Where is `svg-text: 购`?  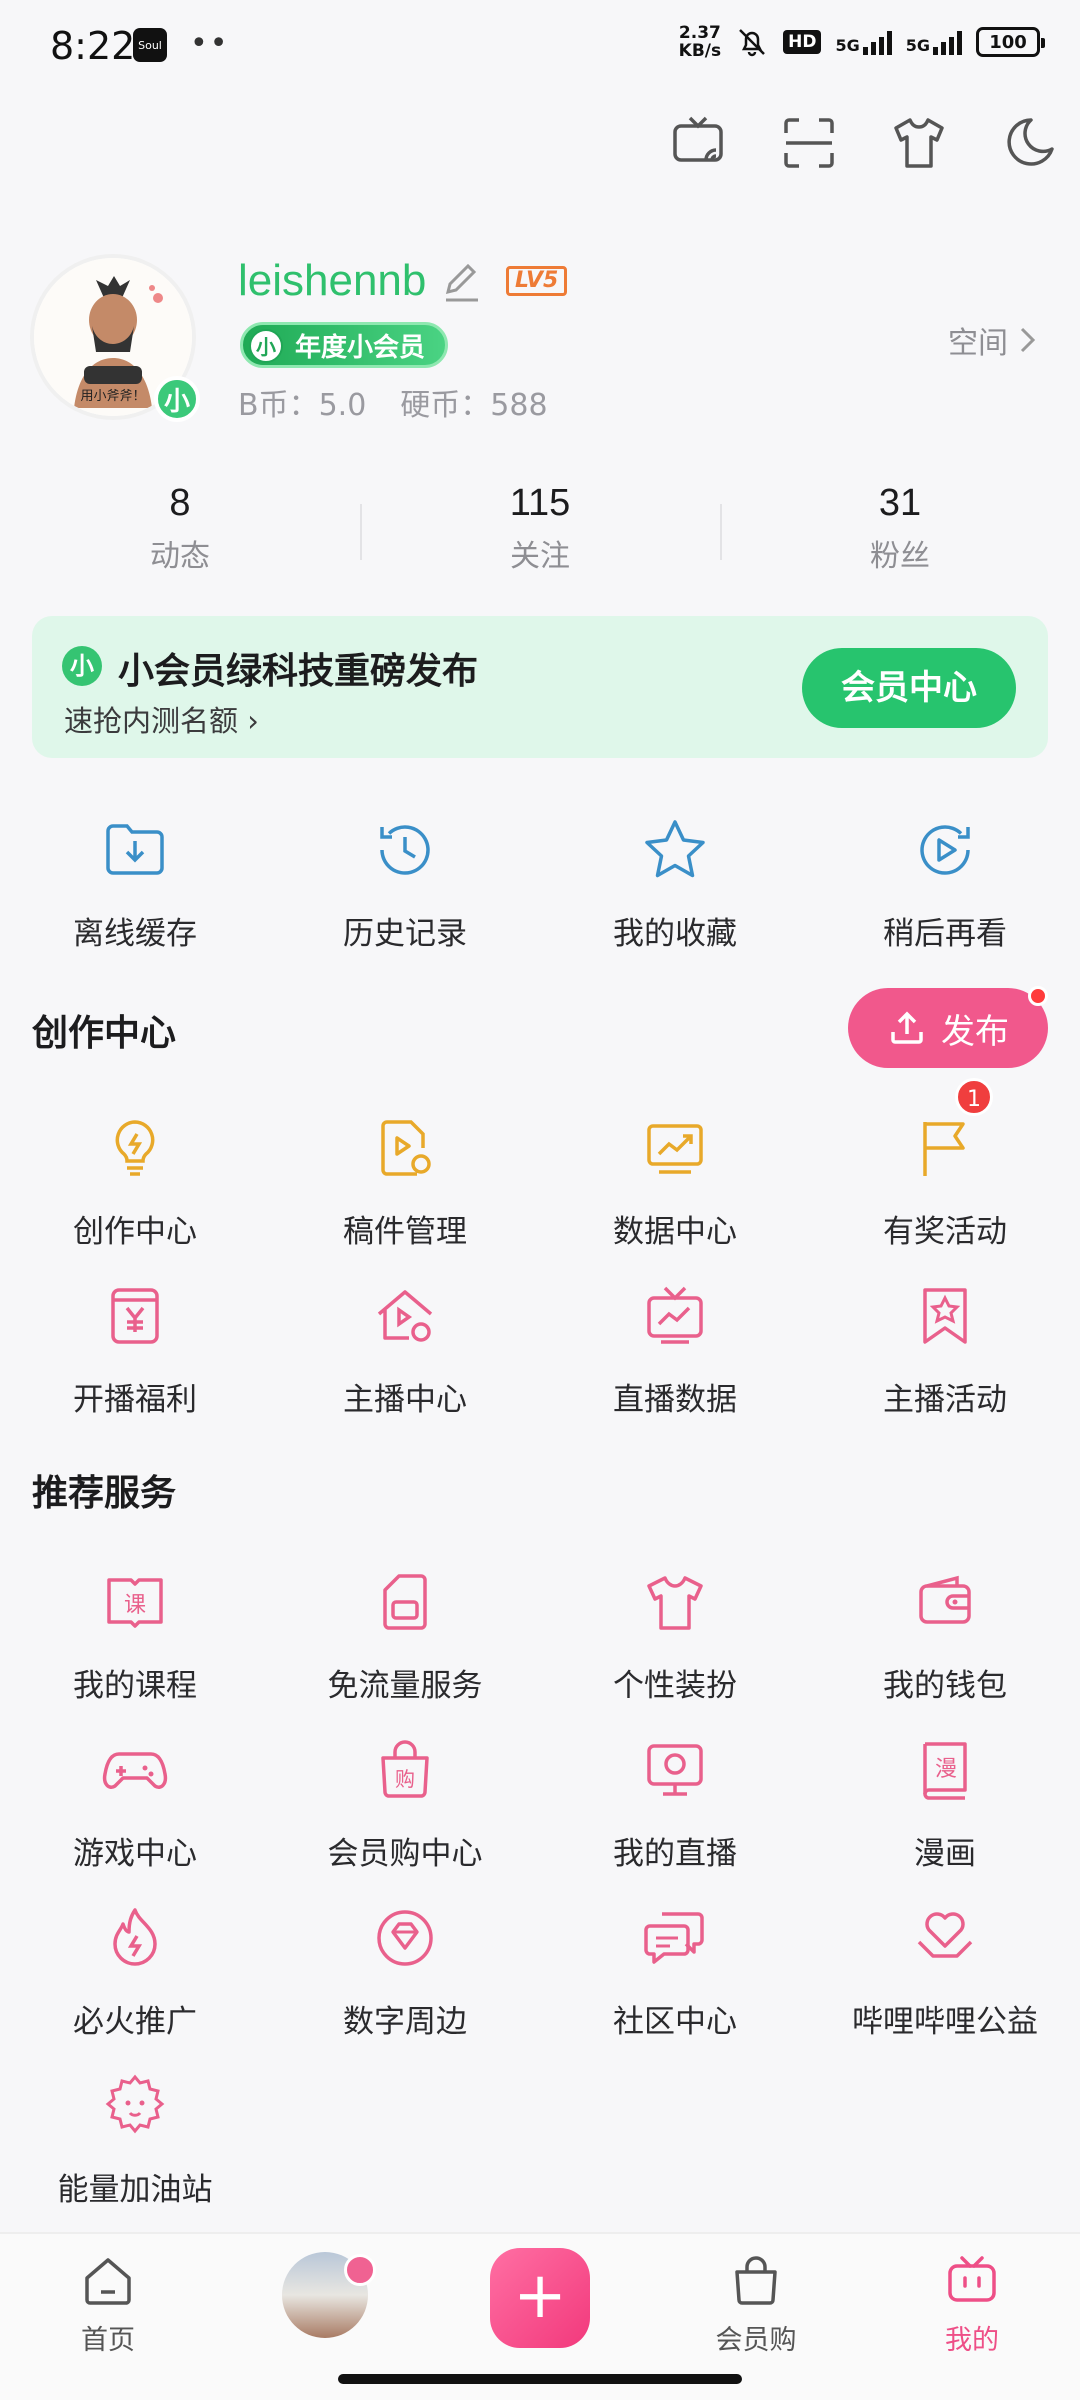 svg-text: 购 is located at coordinates (405, 1779).